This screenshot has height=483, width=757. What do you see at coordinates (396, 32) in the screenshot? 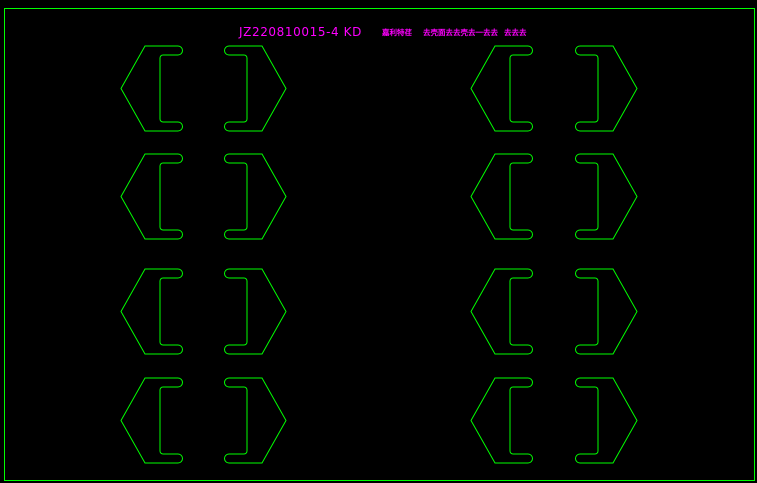
I see `drawing-note-1: 嘉利特荏` at bounding box center [396, 32].